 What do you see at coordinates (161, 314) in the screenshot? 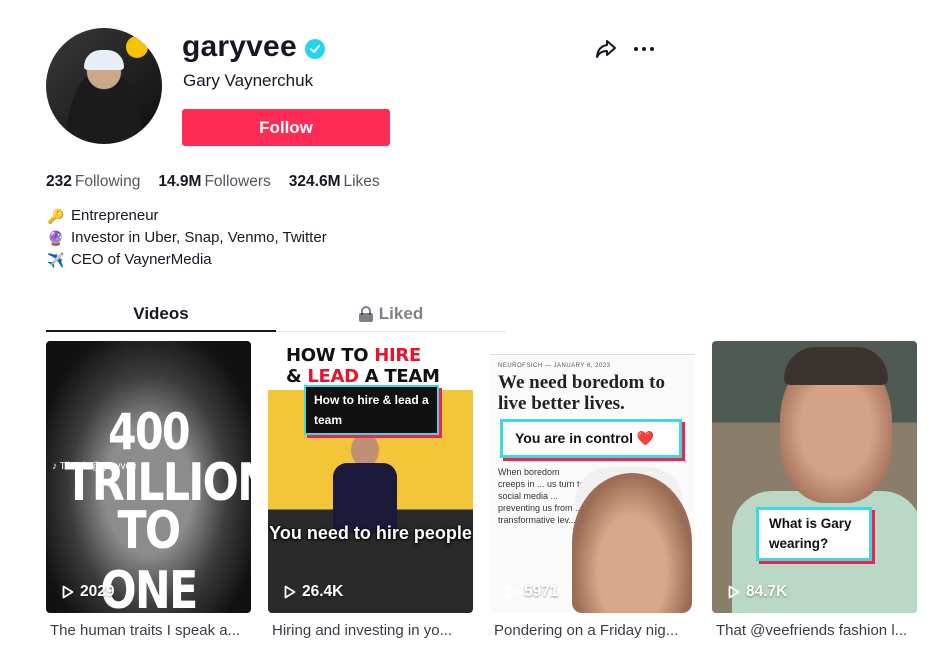
I see `tab-videos: Videos` at bounding box center [161, 314].